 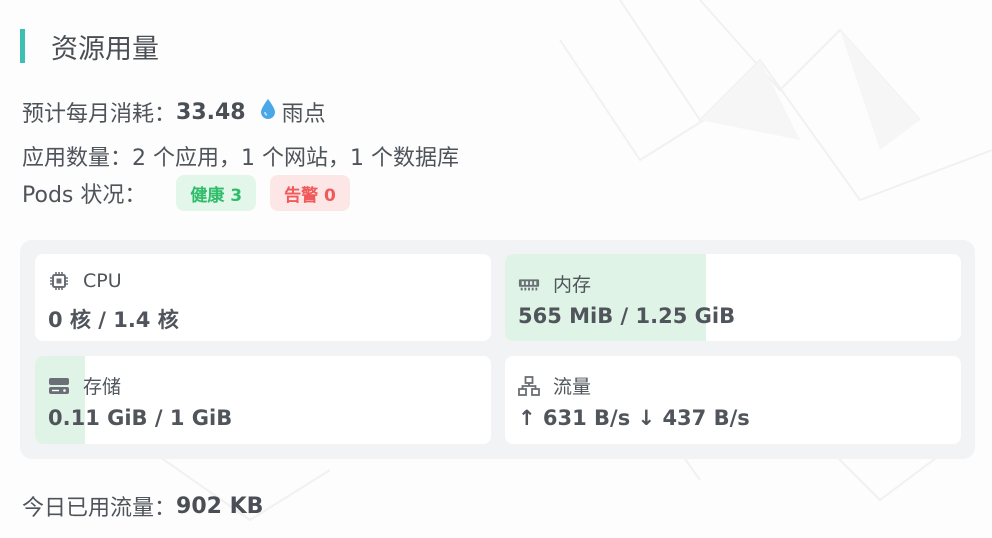 I want to click on today-traffic-value: 902 KB, so click(x=220, y=506).